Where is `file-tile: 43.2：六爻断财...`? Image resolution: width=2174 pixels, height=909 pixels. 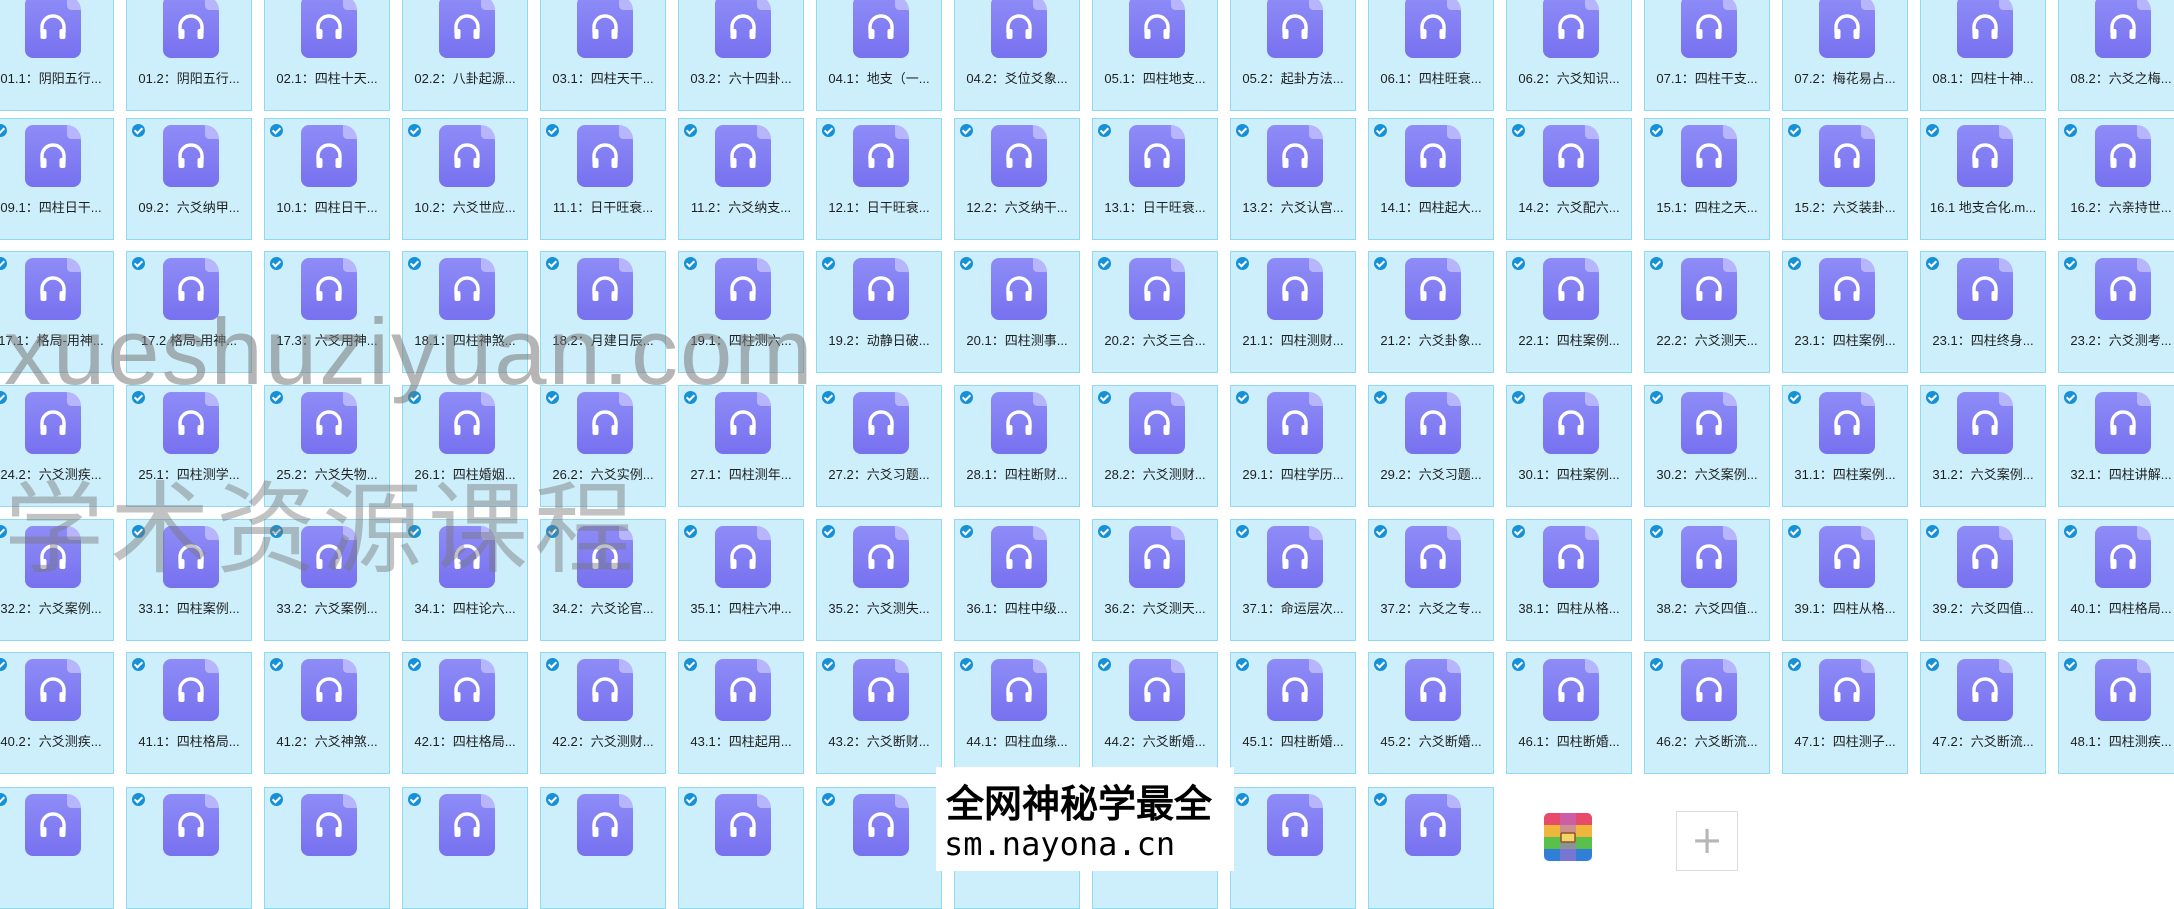
file-tile: 43.2：六爻断财... is located at coordinates (879, 713).